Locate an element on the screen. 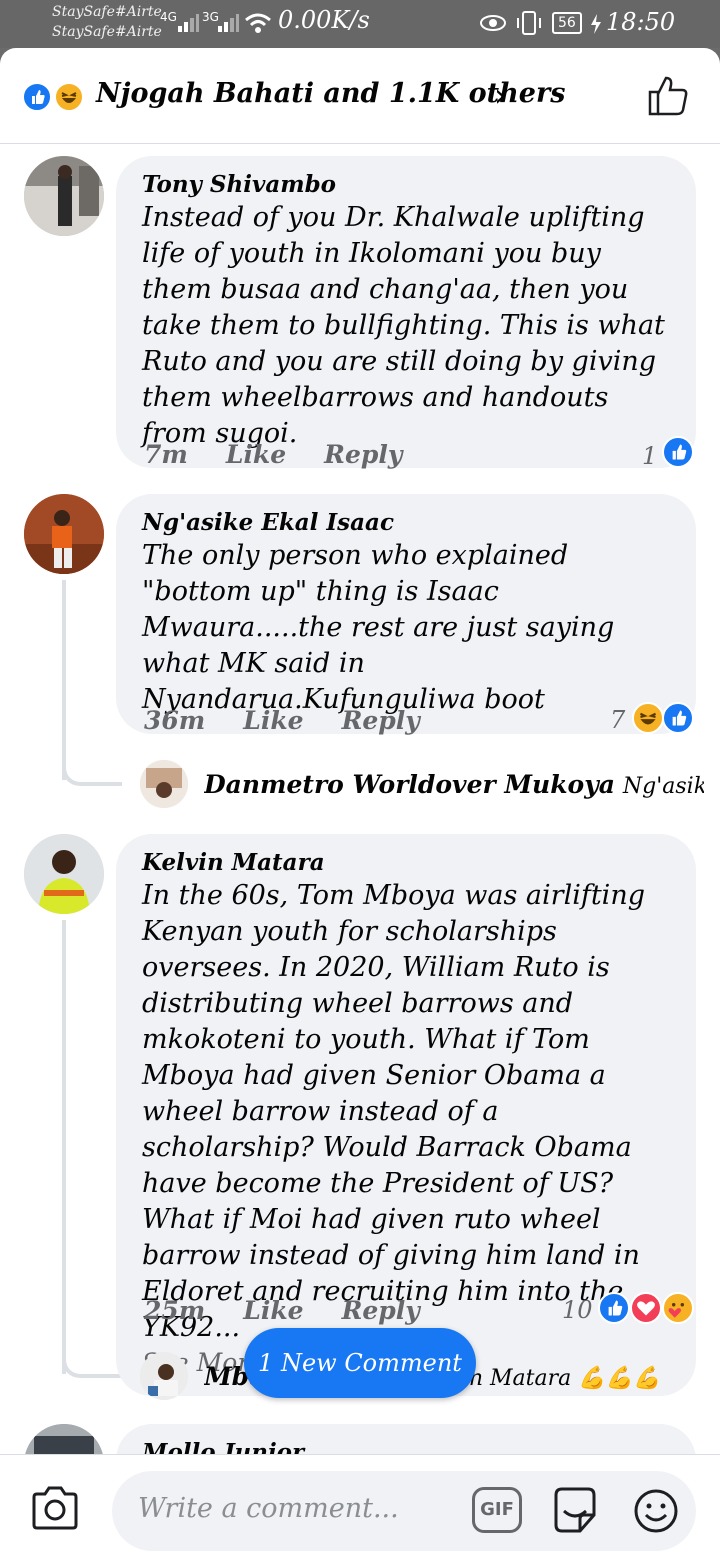 The height and width of the screenshot is (1560, 720). reply-author: Danmetro Worldover Mukoya is located at coordinates (409, 784).